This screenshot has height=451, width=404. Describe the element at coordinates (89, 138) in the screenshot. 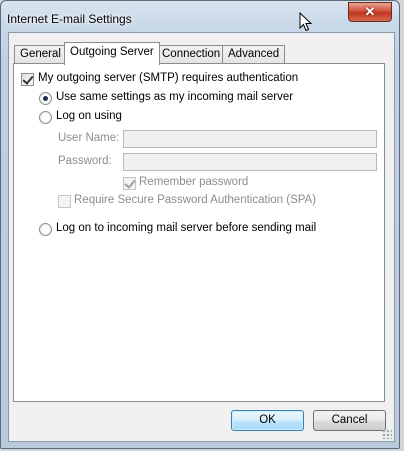

I see `username-label: User Name:` at that location.